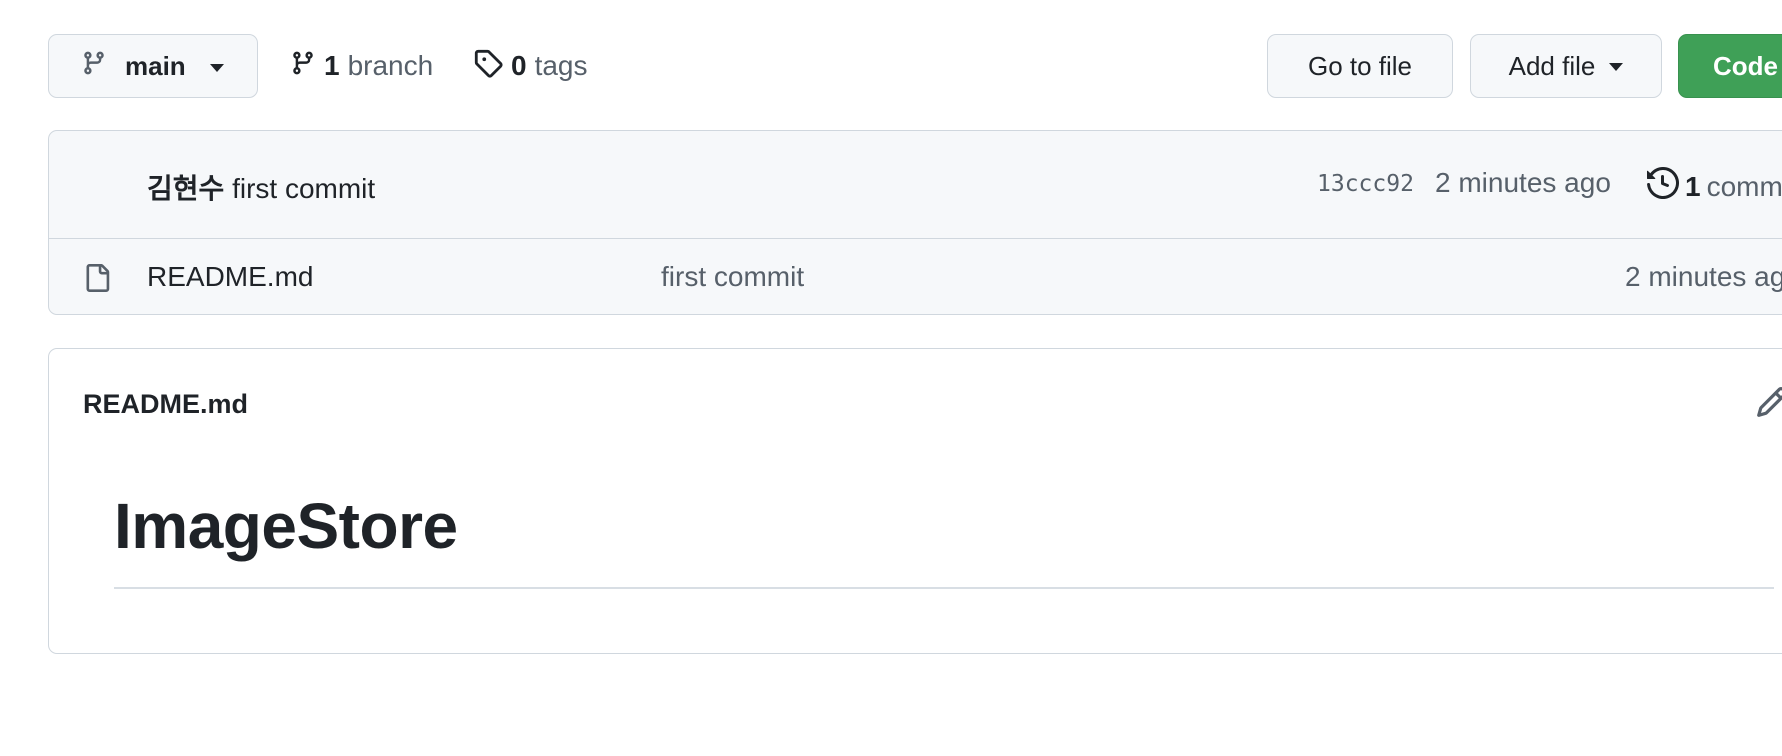 The height and width of the screenshot is (756, 1782). What do you see at coordinates (488, 66) in the screenshot?
I see `tag-icon` at bounding box center [488, 66].